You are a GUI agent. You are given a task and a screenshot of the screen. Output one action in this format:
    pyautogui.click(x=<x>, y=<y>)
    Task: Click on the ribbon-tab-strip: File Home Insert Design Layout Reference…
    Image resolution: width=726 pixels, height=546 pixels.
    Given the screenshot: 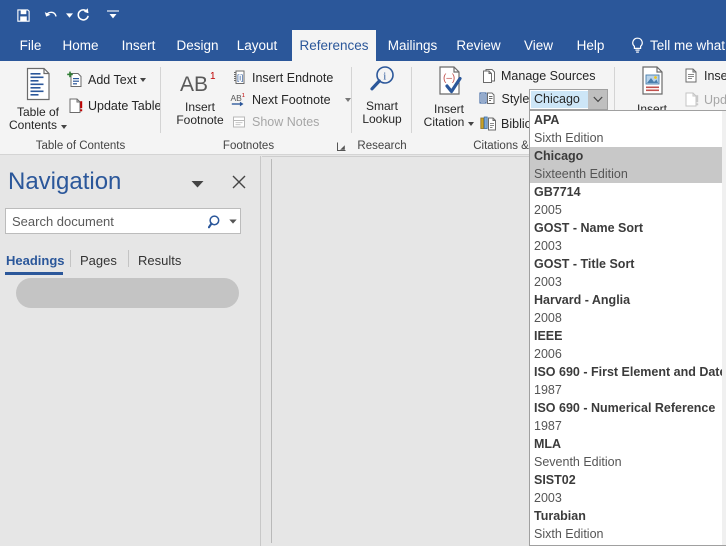 What is the action you would take?
    pyautogui.click(x=363, y=45)
    